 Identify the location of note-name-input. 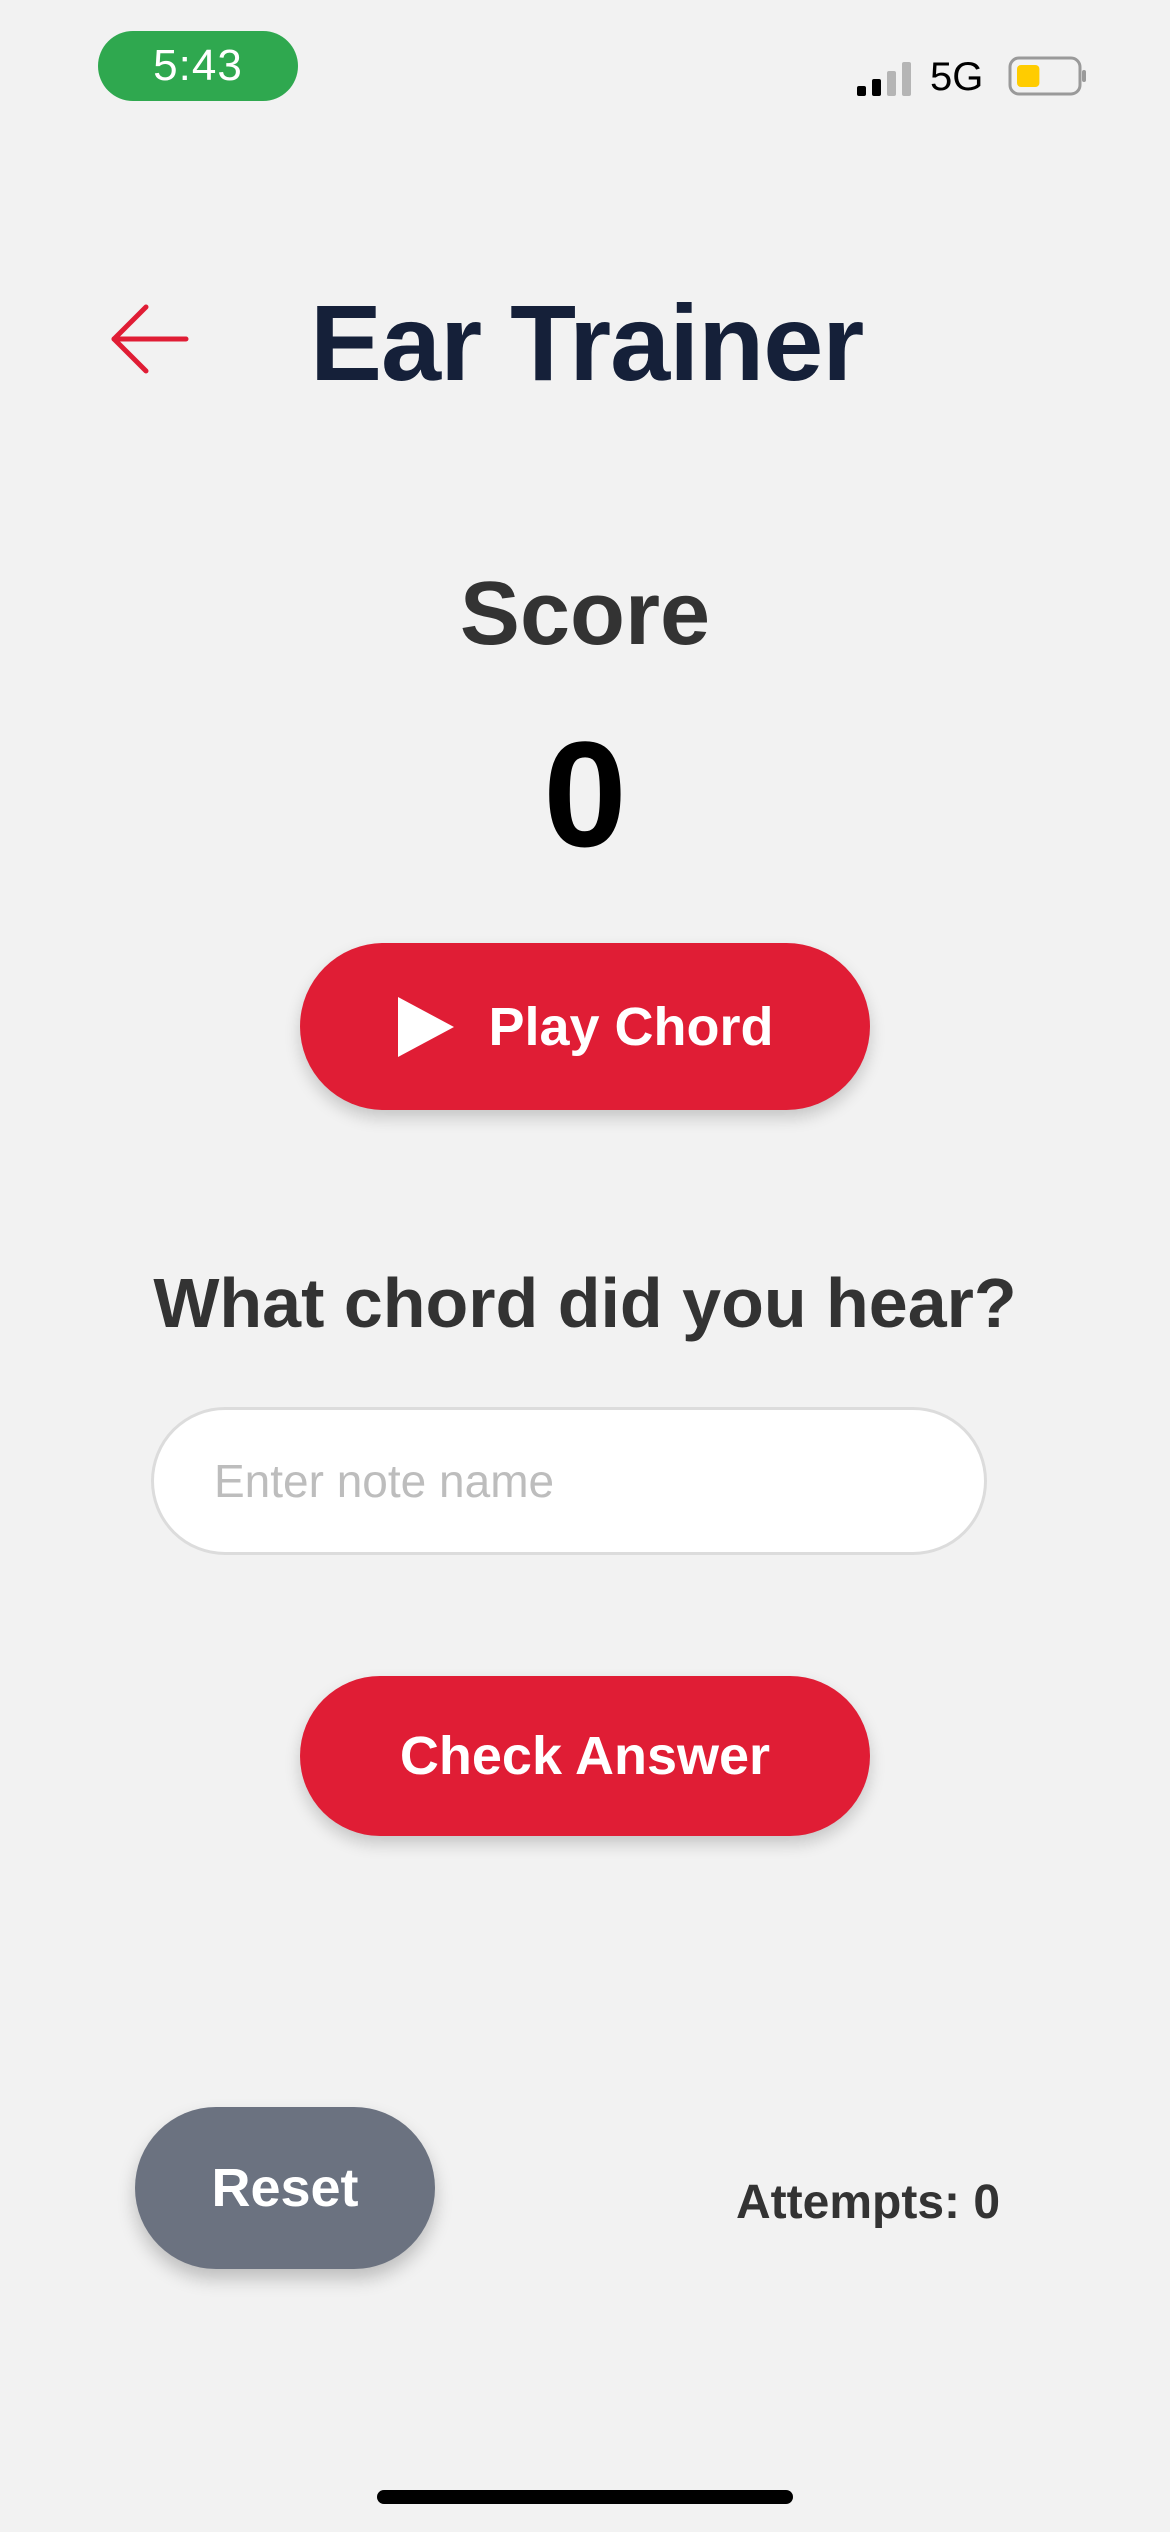
(569, 1481).